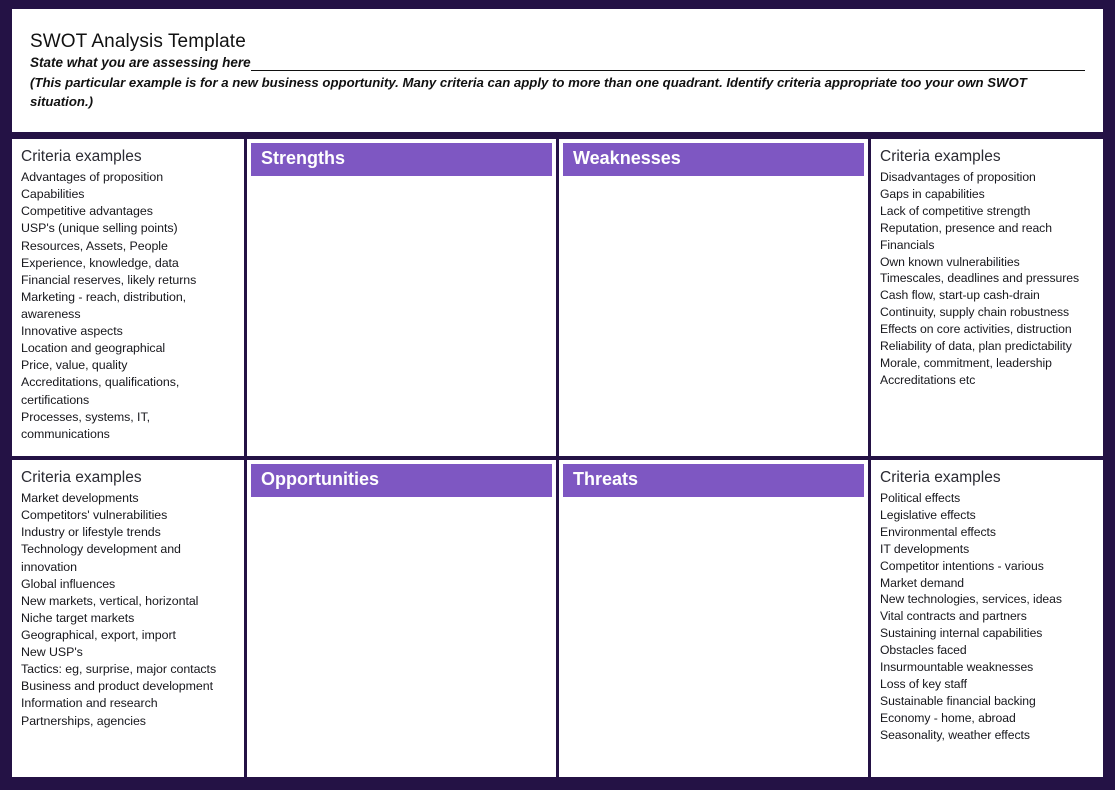 The width and height of the screenshot is (1115, 790). I want to click on list-item: Innovative aspects, so click(72, 331).